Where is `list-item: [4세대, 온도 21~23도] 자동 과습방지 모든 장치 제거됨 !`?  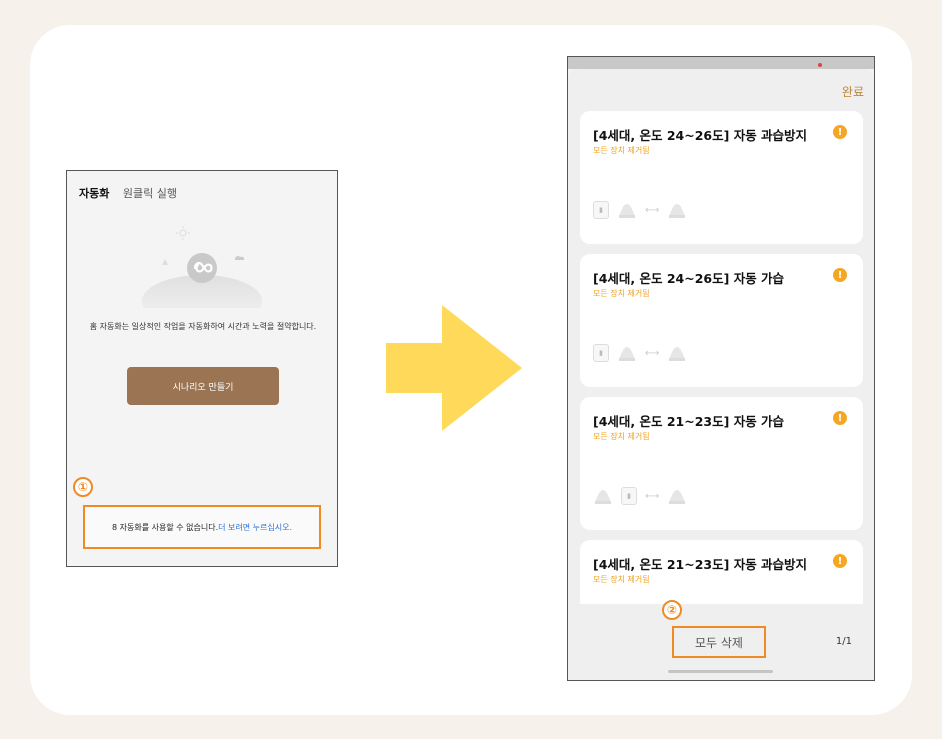 list-item: [4세대, 온도 21~23도] 자동 과습방지 모든 장치 제거됨 ! is located at coordinates (721, 572).